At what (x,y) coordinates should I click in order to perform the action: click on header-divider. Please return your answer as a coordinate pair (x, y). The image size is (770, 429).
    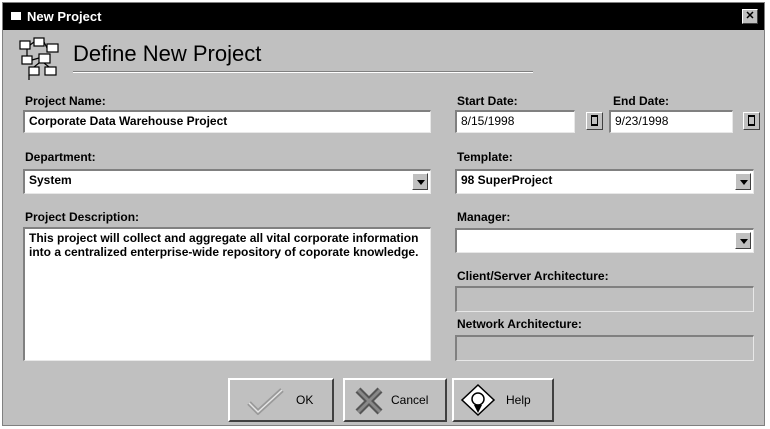
    Looking at the image, I should click on (303, 72).